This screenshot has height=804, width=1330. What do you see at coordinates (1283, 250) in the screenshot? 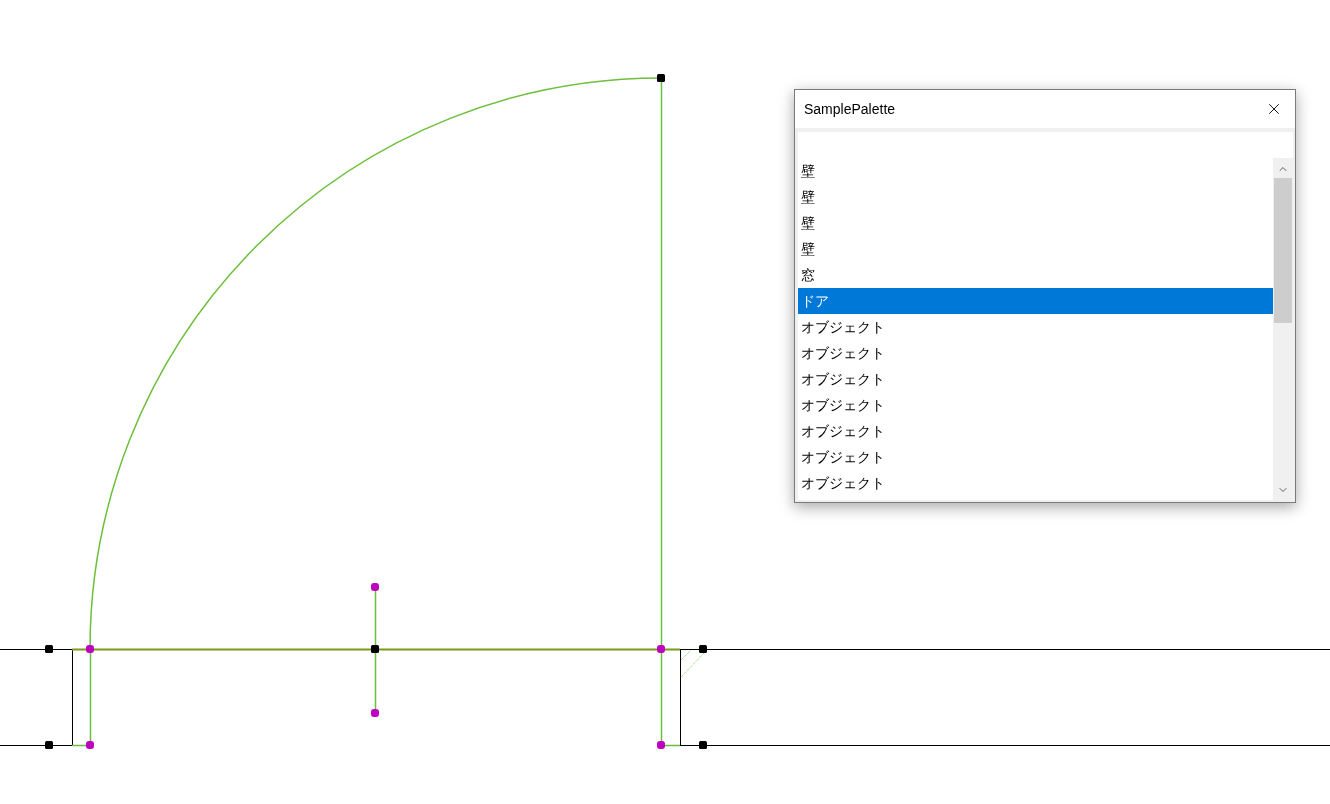
I see `scrollbar-thumb` at bounding box center [1283, 250].